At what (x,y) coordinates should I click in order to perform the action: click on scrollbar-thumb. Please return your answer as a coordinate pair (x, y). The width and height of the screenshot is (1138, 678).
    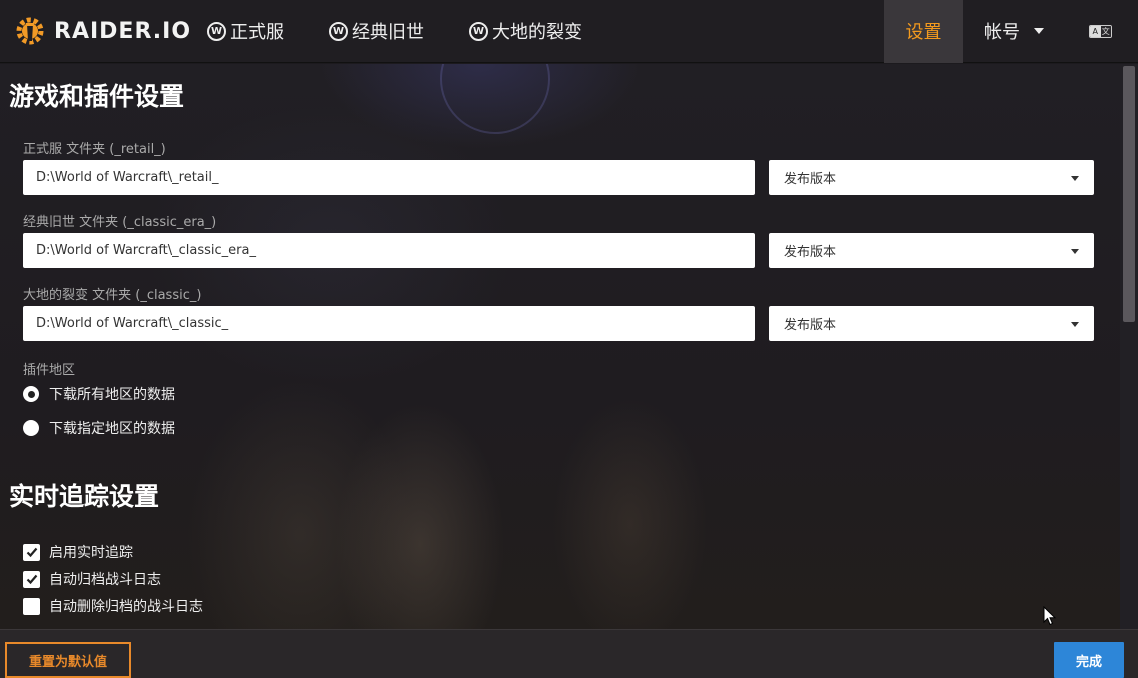
    Looking at the image, I should click on (1129, 194).